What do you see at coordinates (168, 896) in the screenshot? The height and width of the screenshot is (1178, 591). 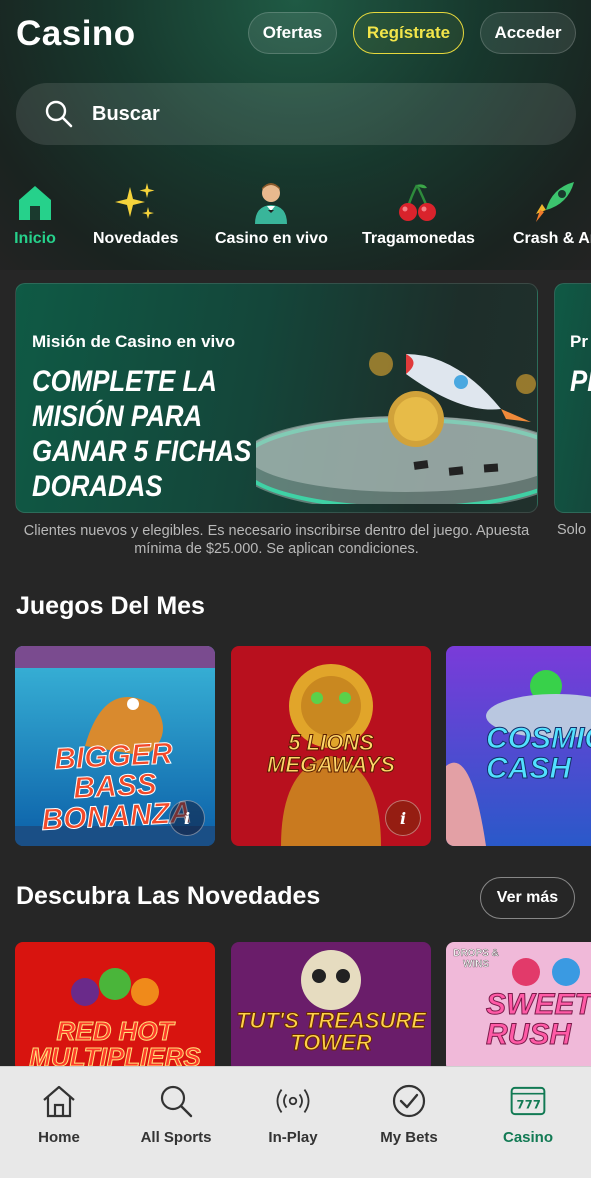 I see `section-title-novedades: Descubra Las Novedades` at bounding box center [168, 896].